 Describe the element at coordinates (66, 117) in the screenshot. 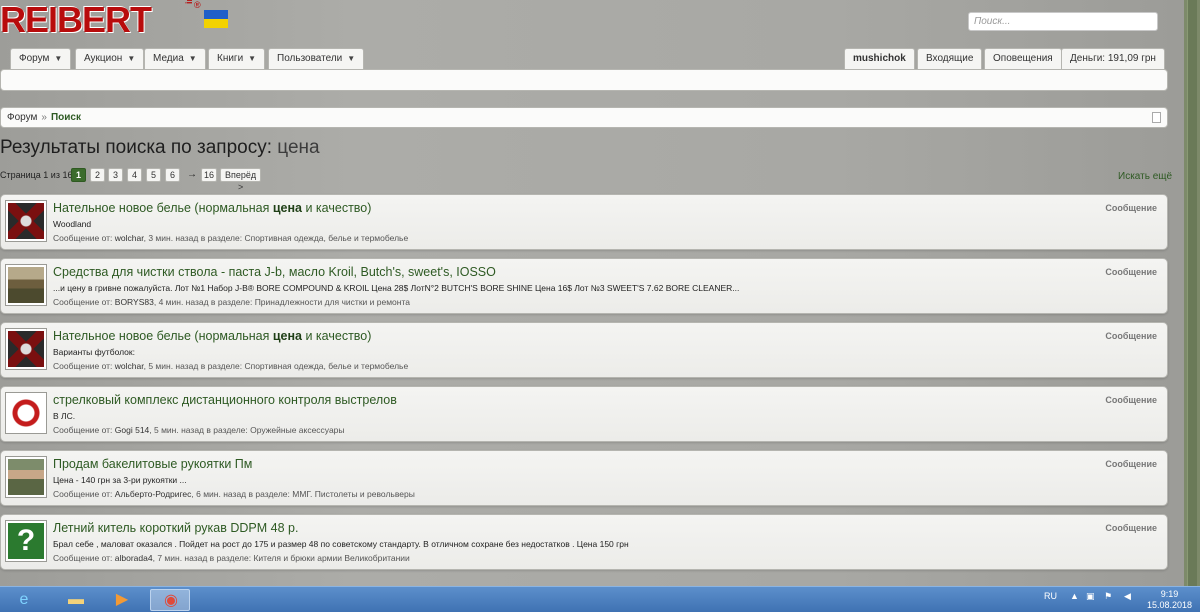

I see `breadcrumb-current: Поиск` at that location.